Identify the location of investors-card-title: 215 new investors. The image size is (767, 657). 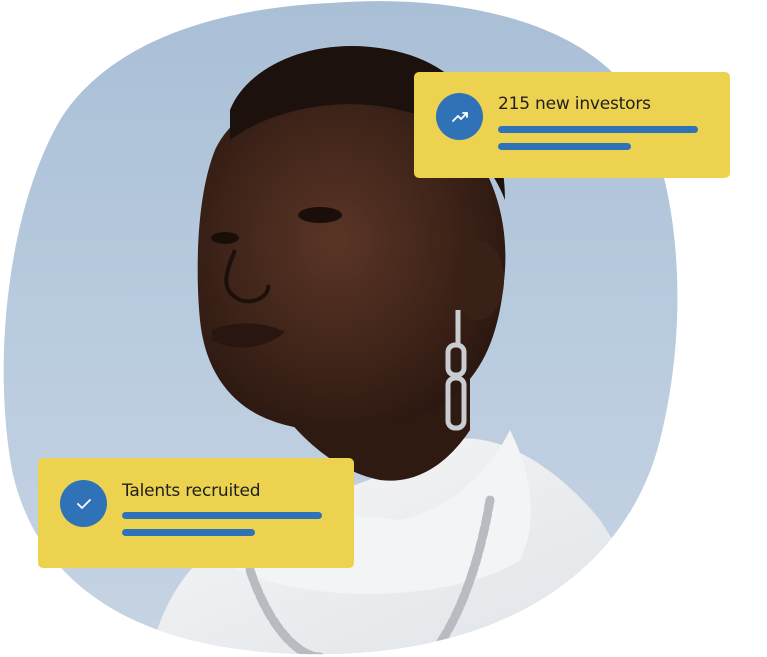
(574, 104).